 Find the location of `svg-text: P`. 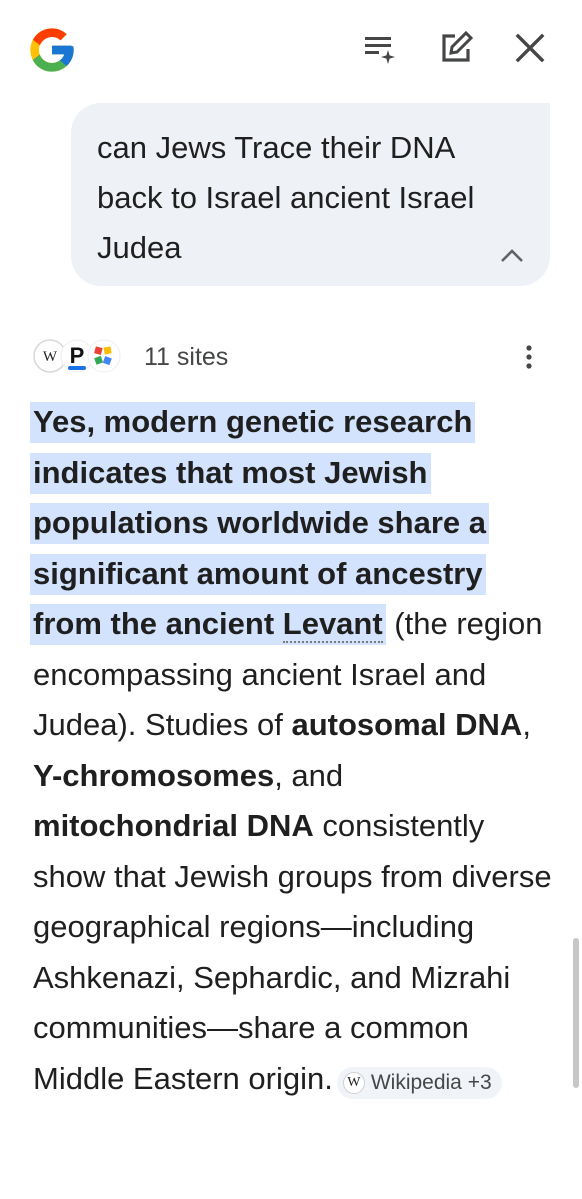

svg-text: P is located at coordinates (77, 355).